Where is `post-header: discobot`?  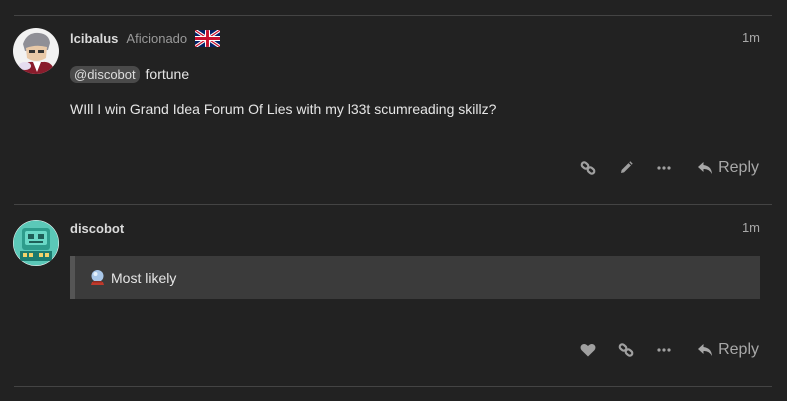
post-header: discobot is located at coordinates (97, 228).